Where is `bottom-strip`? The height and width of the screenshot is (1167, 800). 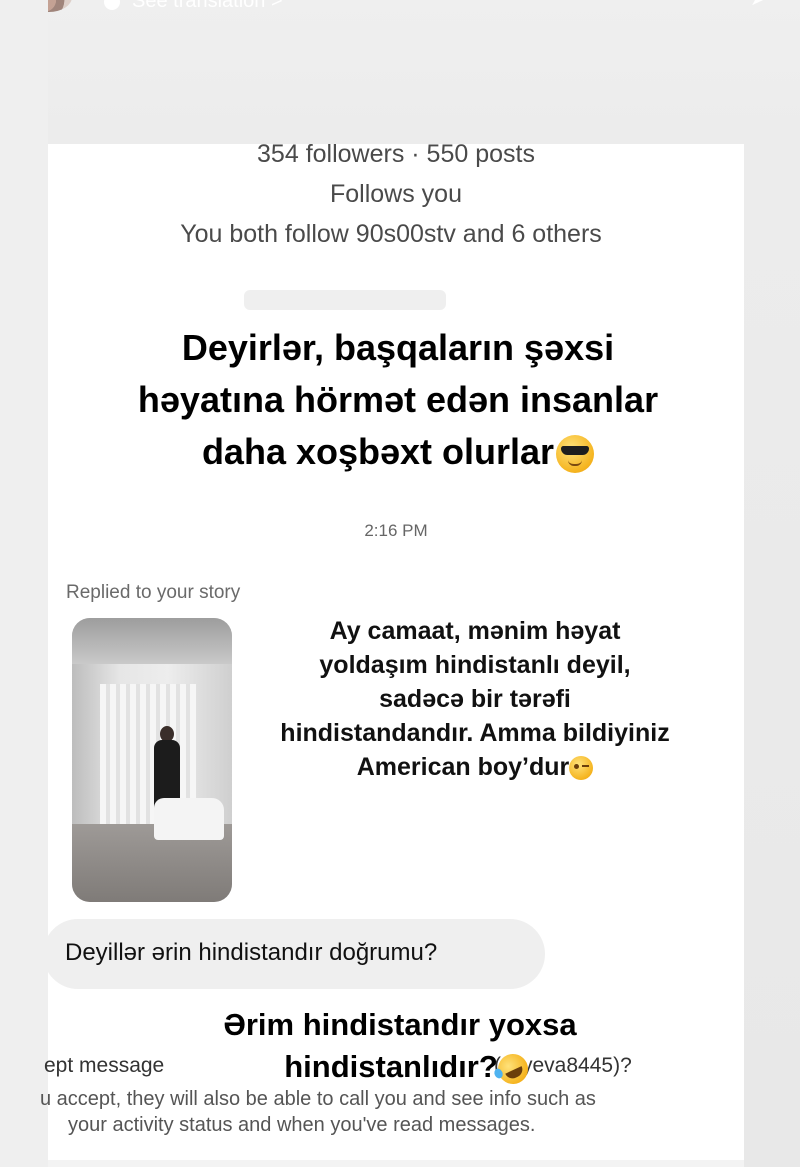
bottom-strip is located at coordinates (396, 1163).